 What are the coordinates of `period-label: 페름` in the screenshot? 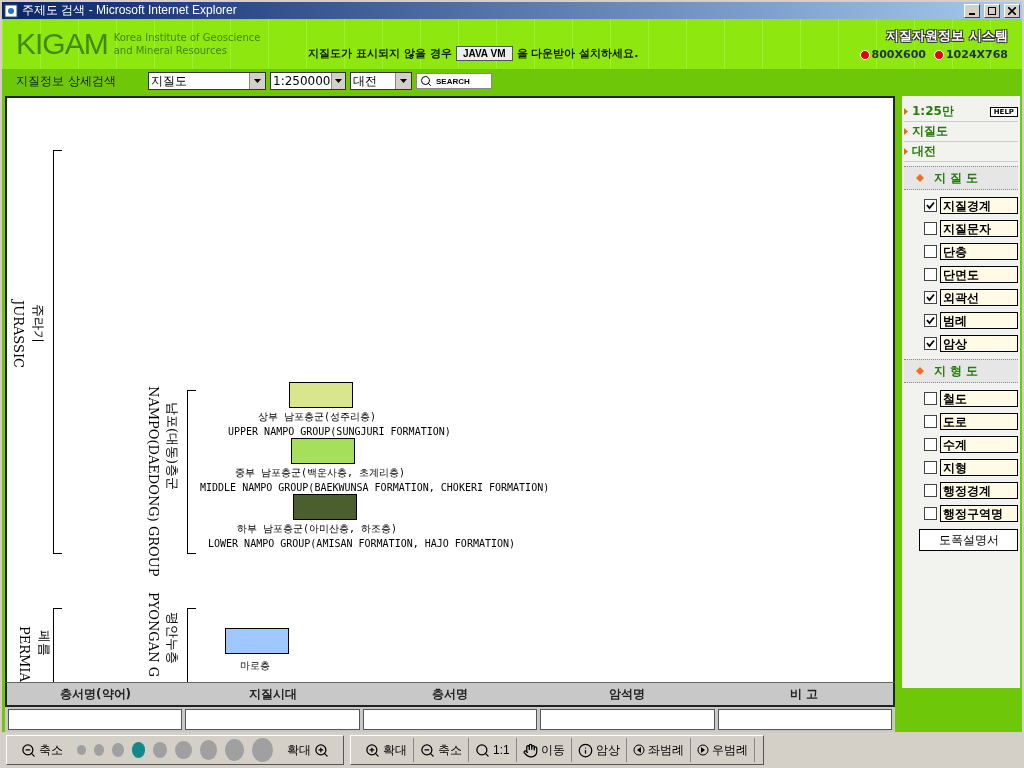 It's located at (44, 643).